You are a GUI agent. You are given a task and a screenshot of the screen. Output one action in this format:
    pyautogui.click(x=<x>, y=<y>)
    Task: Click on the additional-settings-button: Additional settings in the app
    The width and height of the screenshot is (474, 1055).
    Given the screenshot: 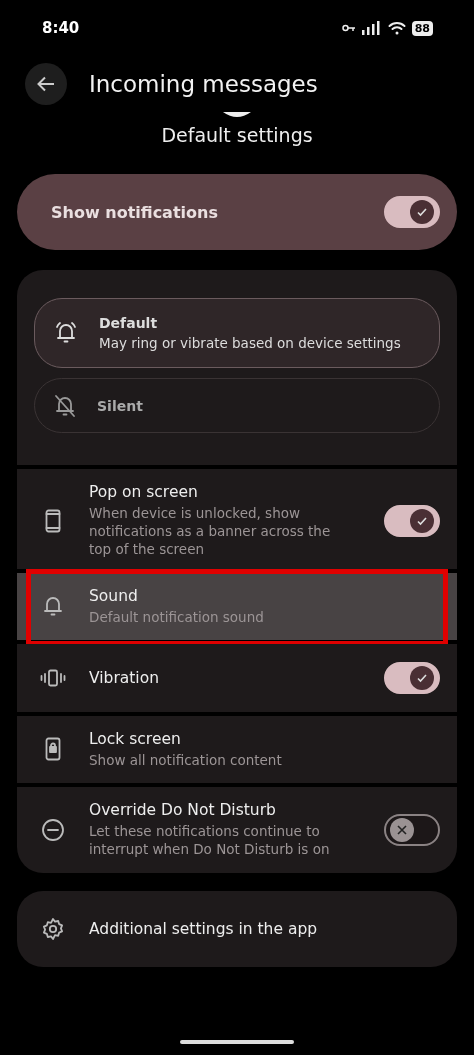 What is the action you would take?
    pyautogui.click(x=237, y=928)
    